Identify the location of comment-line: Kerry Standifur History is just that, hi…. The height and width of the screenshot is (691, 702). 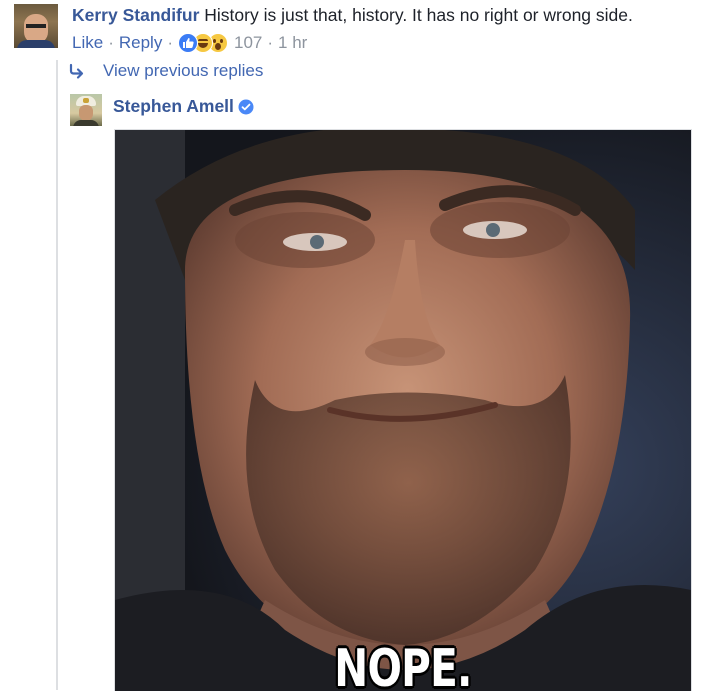
(352, 15).